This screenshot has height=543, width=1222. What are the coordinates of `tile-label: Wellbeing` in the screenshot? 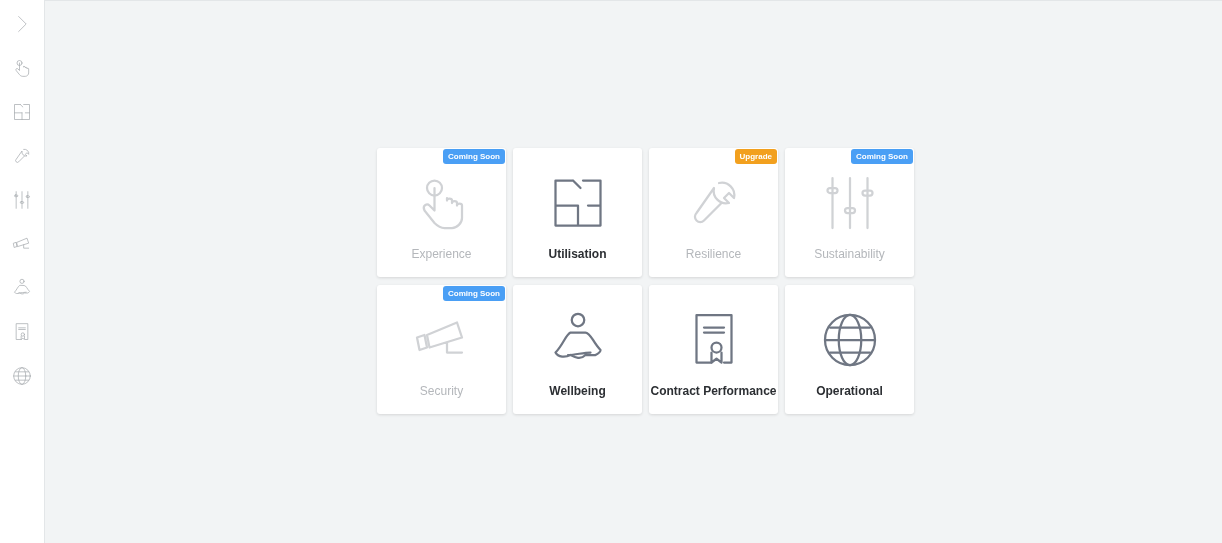 It's located at (577, 391).